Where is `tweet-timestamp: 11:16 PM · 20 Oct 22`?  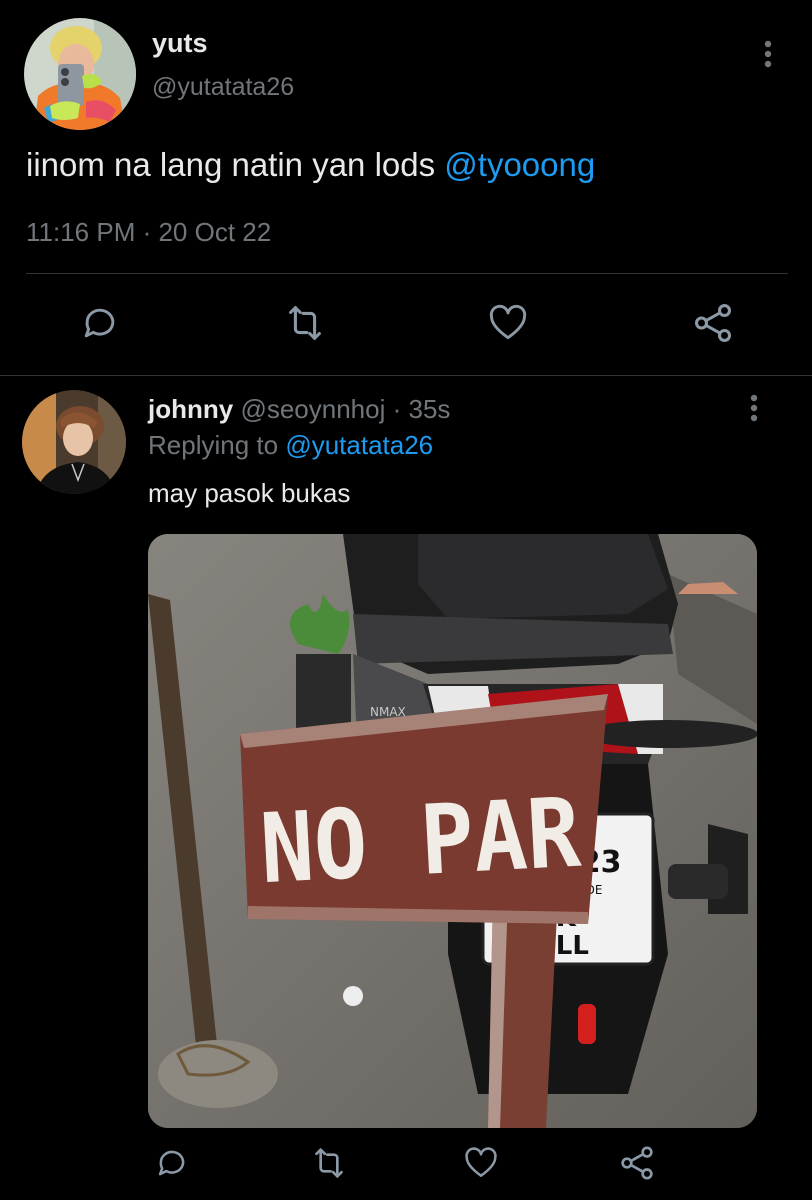 tweet-timestamp: 11:16 PM · 20 Oct 22 is located at coordinates (148, 232).